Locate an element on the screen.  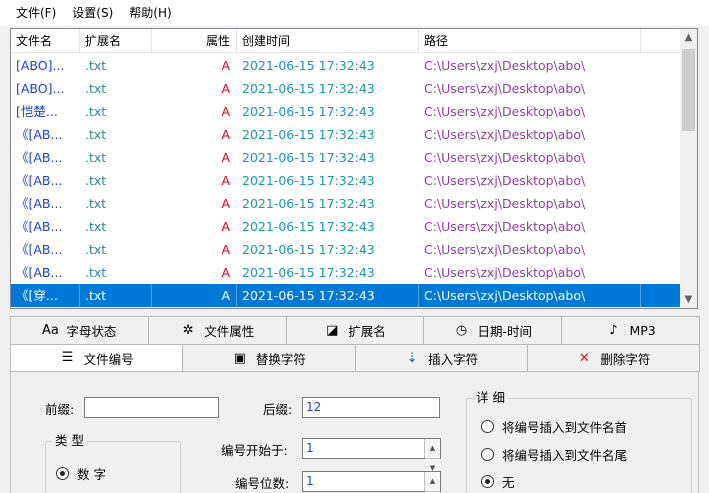
digits-stepper: 1 ▲ ▼ is located at coordinates (371, 482).